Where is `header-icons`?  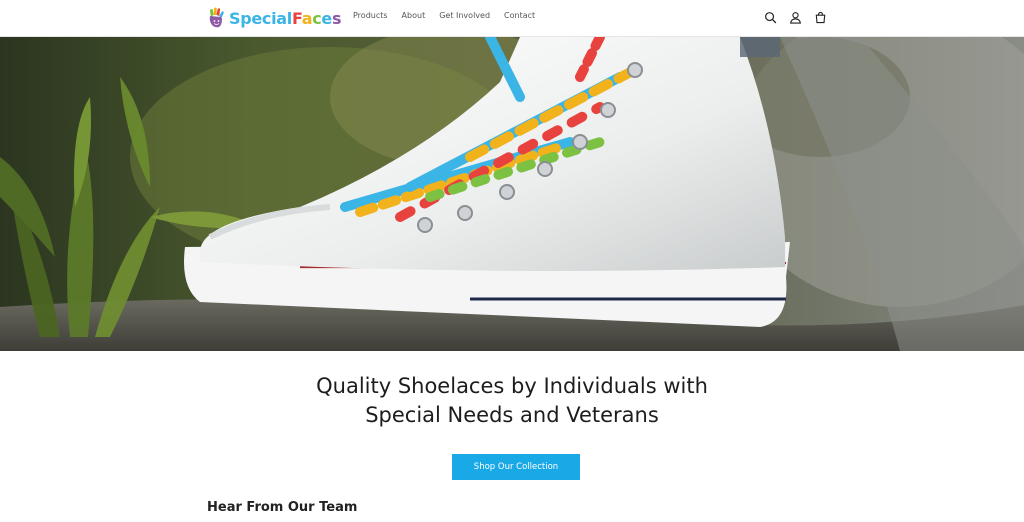
header-icons is located at coordinates (795, 17).